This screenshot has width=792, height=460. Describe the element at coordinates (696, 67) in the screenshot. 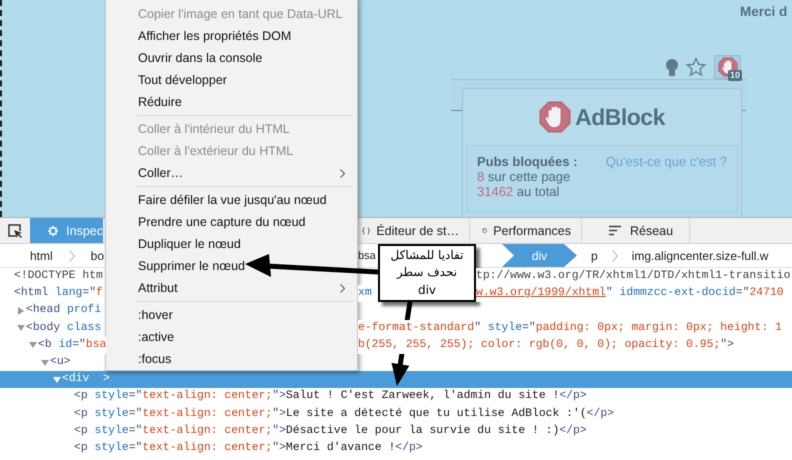

I see `star-icon` at that location.